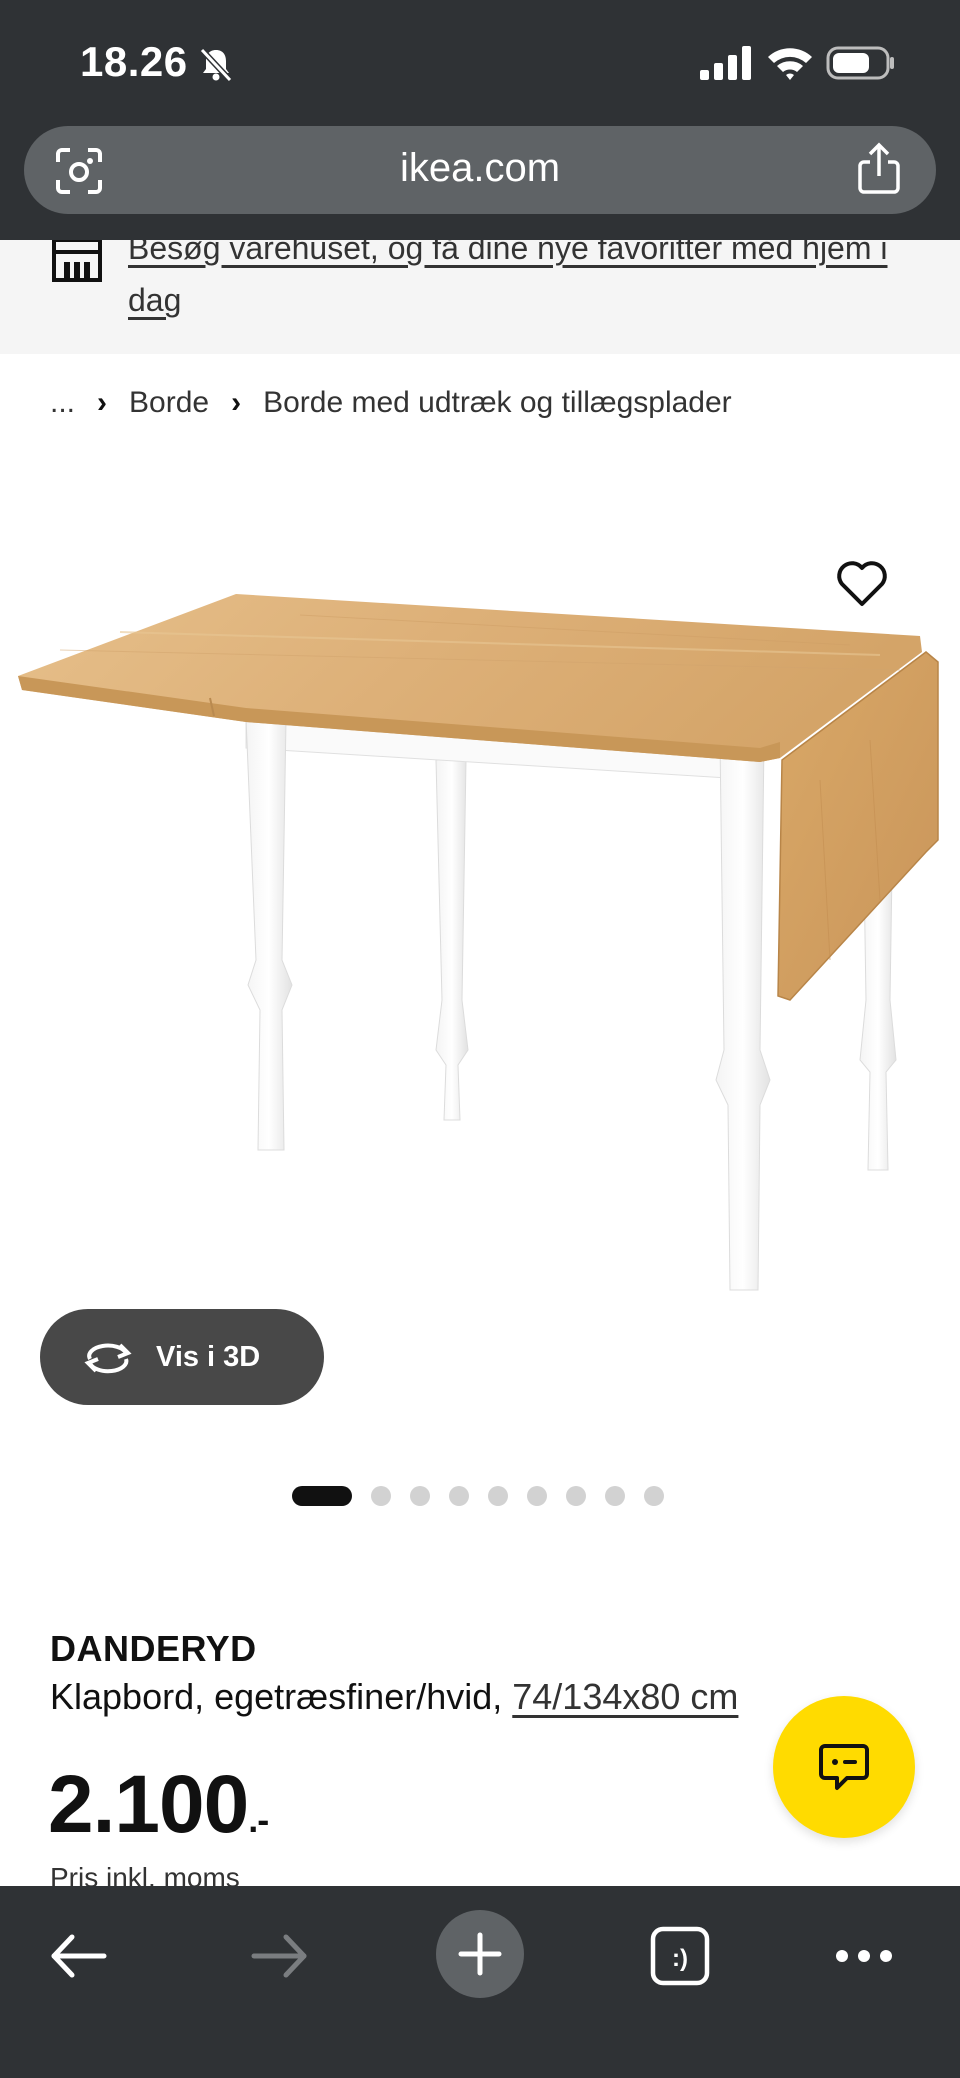 The height and width of the screenshot is (2078, 960). What do you see at coordinates (322, 1496) in the screenshot?
I see `pagination-dot-active` at bounding box center [322, 1496].